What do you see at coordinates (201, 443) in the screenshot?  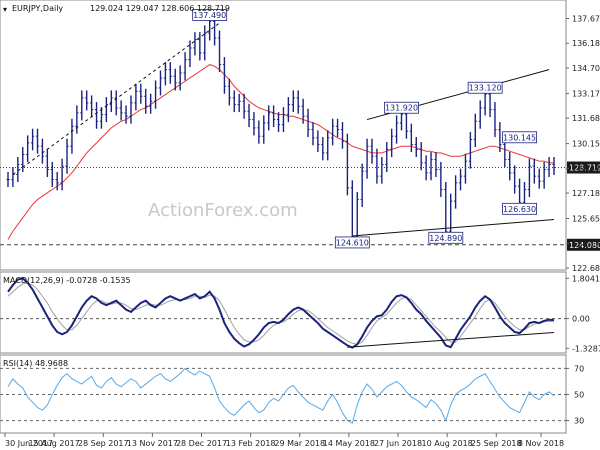 I see `x-tick-label: 28 Dec 2017` at bounding box center [201, 443].